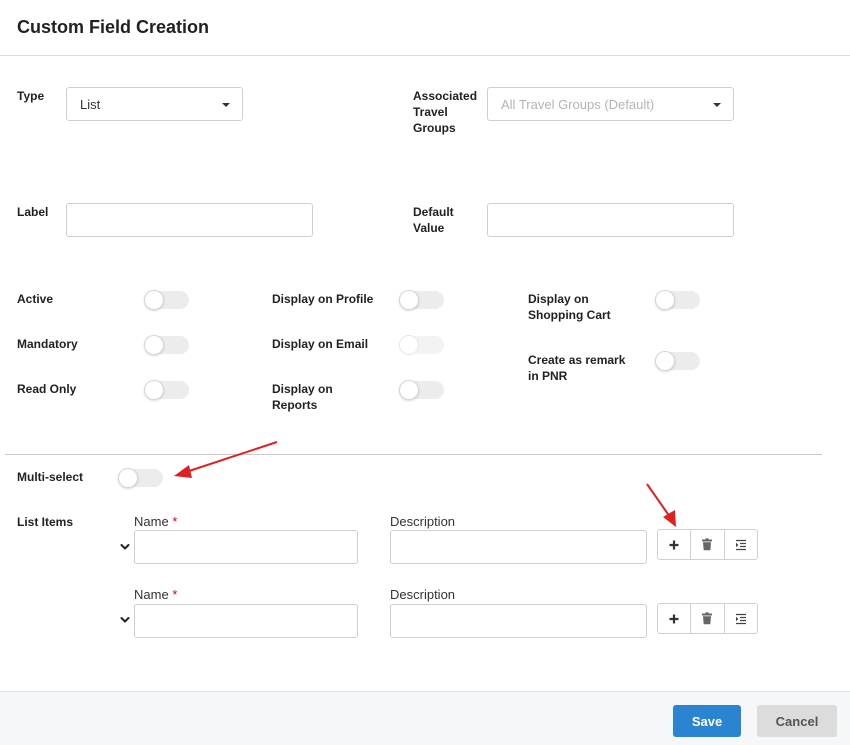 The height and width of the screenshot is (745, 850). Describe the element at coordinates (302, 397) in the screenshot. I see `display-reports-label: Display on Reports` at that location.